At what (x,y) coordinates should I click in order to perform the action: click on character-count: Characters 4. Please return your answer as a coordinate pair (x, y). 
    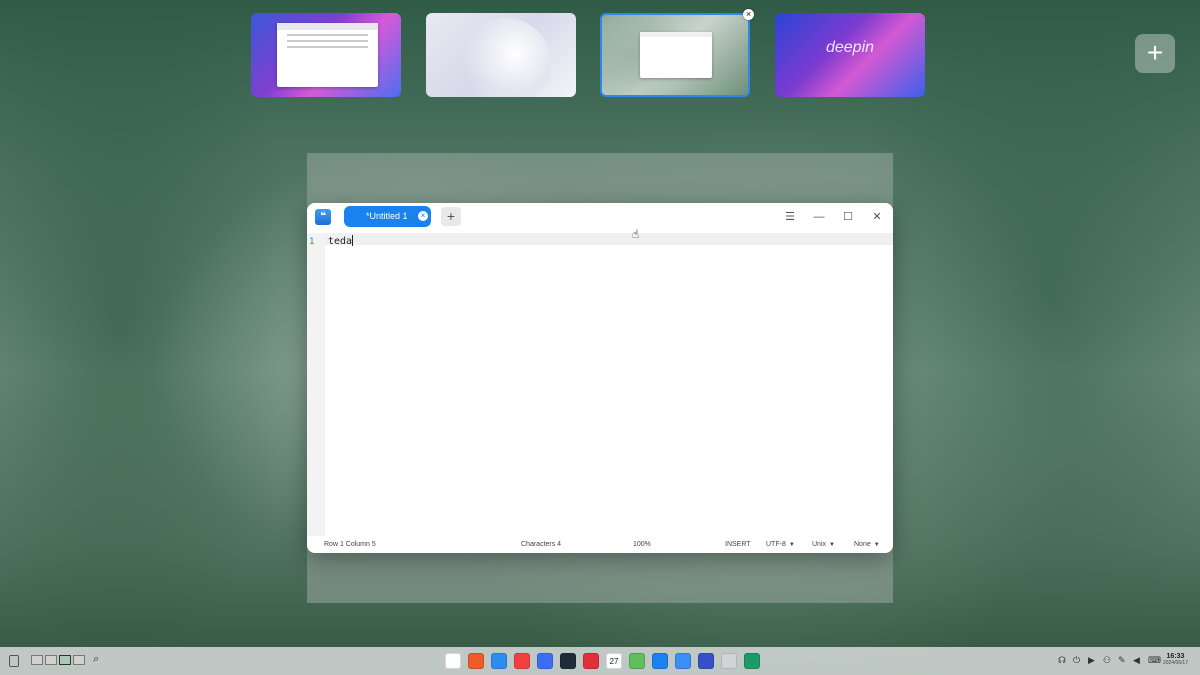
    Looking at the image, I should click on (541, 544).